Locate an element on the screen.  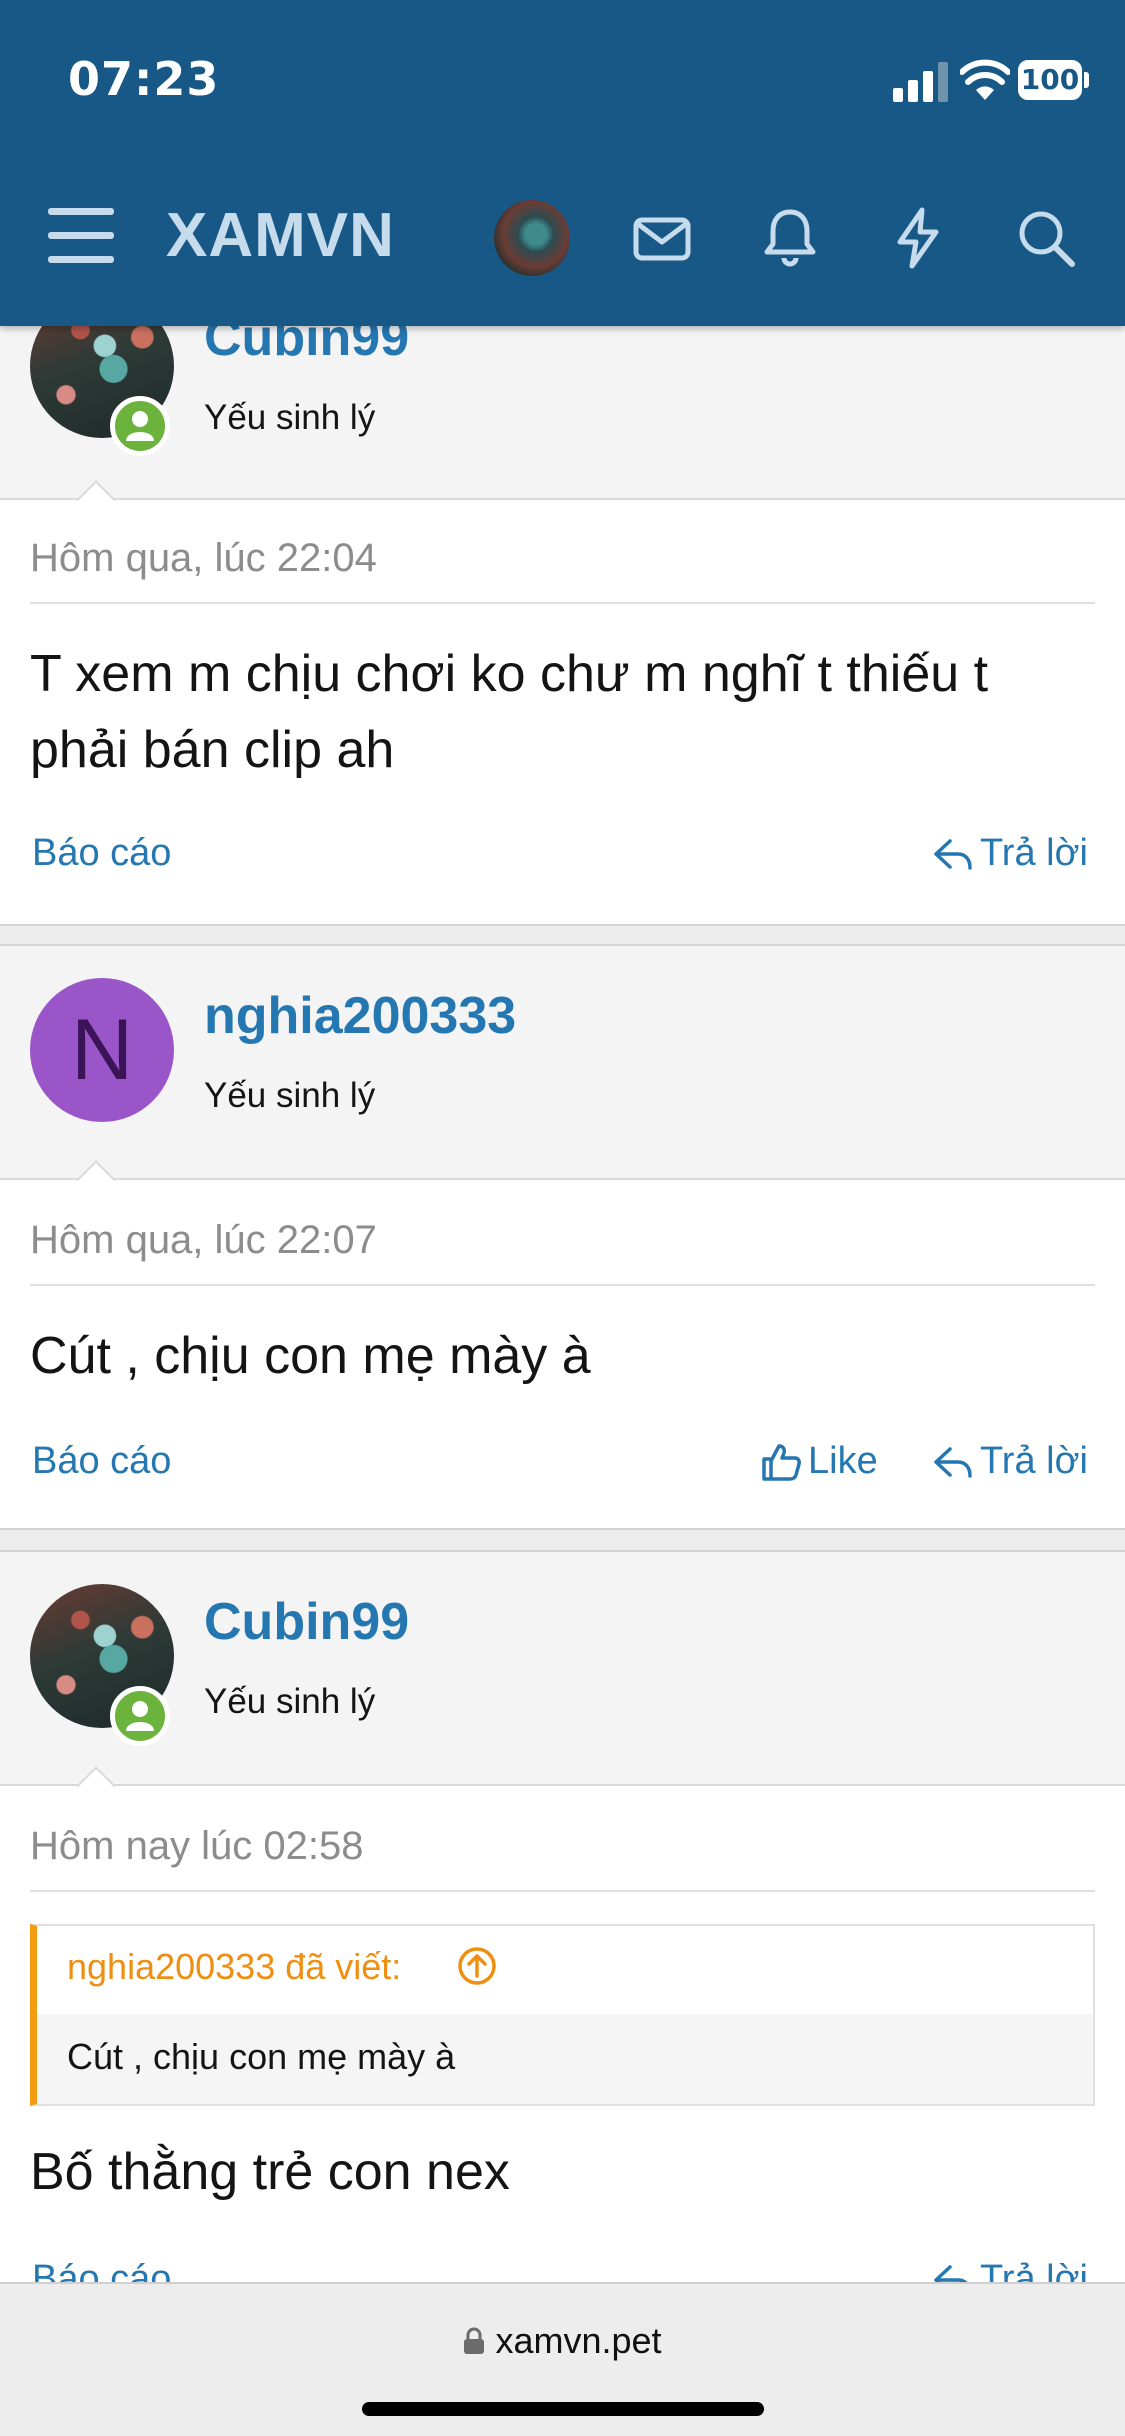
post-user-panel: Cubin99 Yếu sinh lý is located at coordinates (562, 1679).